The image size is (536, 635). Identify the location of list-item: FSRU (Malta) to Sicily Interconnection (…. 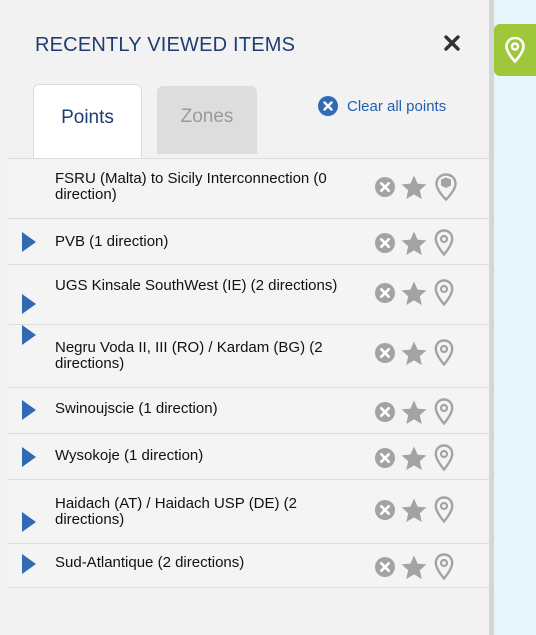
(248, 189).